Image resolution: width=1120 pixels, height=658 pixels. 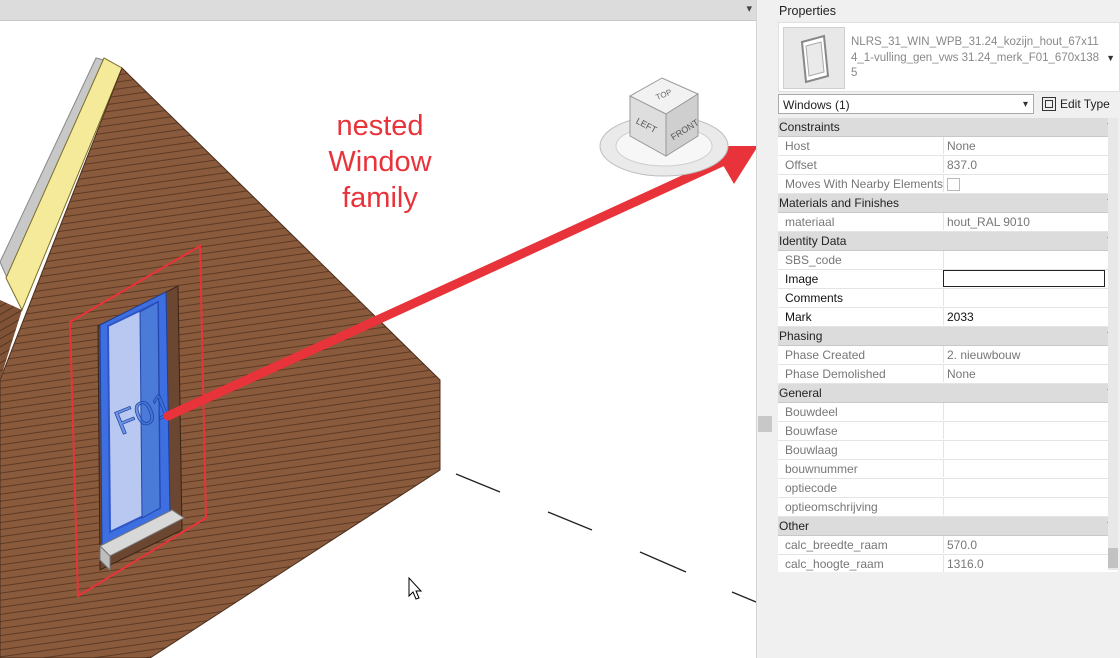 I want to click on property-group-label: Other, so click(x=794, y=526).